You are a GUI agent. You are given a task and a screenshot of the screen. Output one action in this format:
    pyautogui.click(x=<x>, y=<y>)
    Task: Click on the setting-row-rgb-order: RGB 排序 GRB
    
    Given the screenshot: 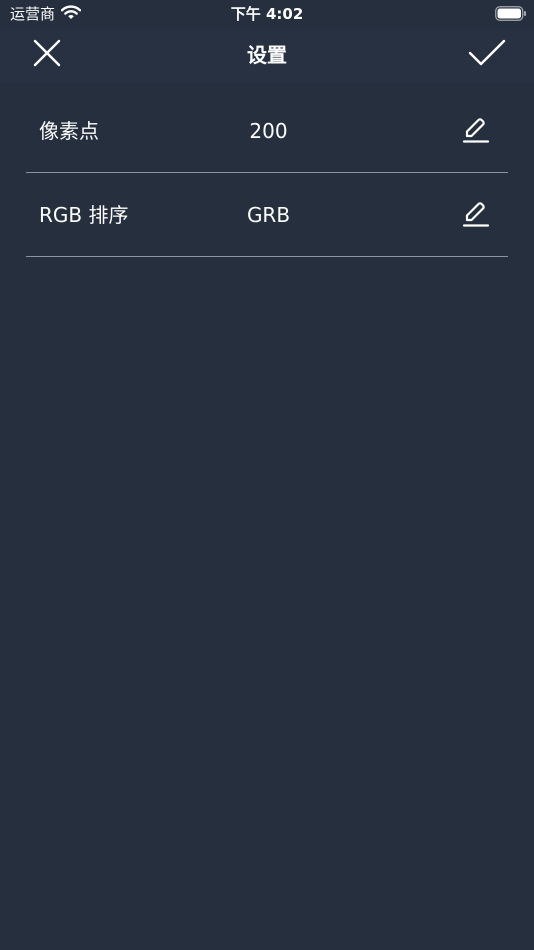 What is the action you would take?
    pyautogui.click(x=267, y=215)
    